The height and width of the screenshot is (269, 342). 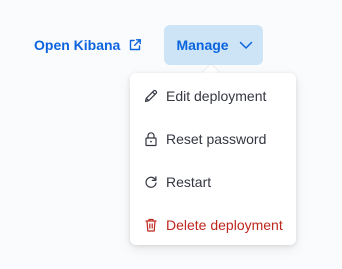 I want to click on pencil-icon, so click(x=151, y=96).